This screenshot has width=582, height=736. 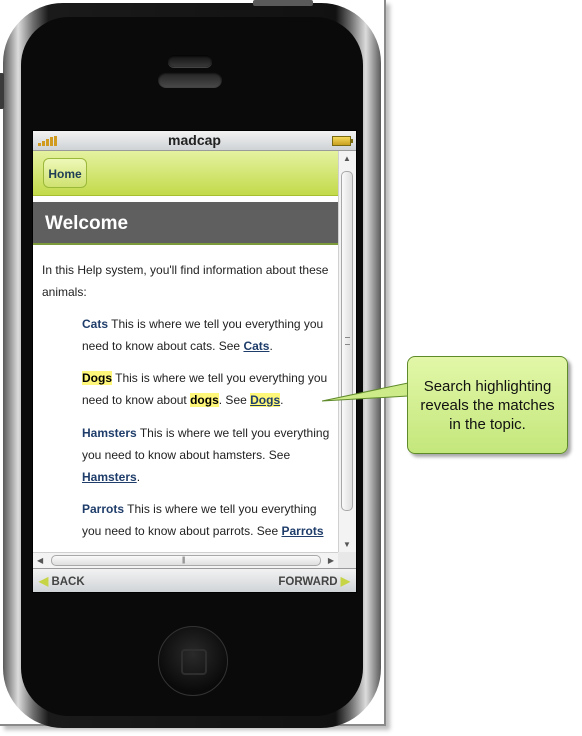 What do you see at coordinates (95, 324) in the screenshot?
I see `entry-term: Cats` at bounding box center [95, 324].